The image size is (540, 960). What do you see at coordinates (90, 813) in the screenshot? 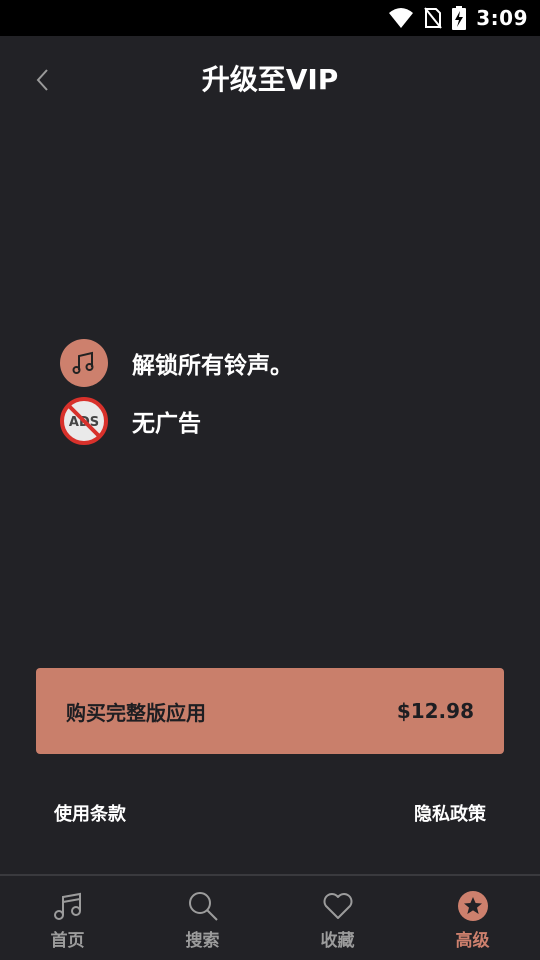
I see `terms-of-use-link: 使用条款` at bounding box center [90, 813].